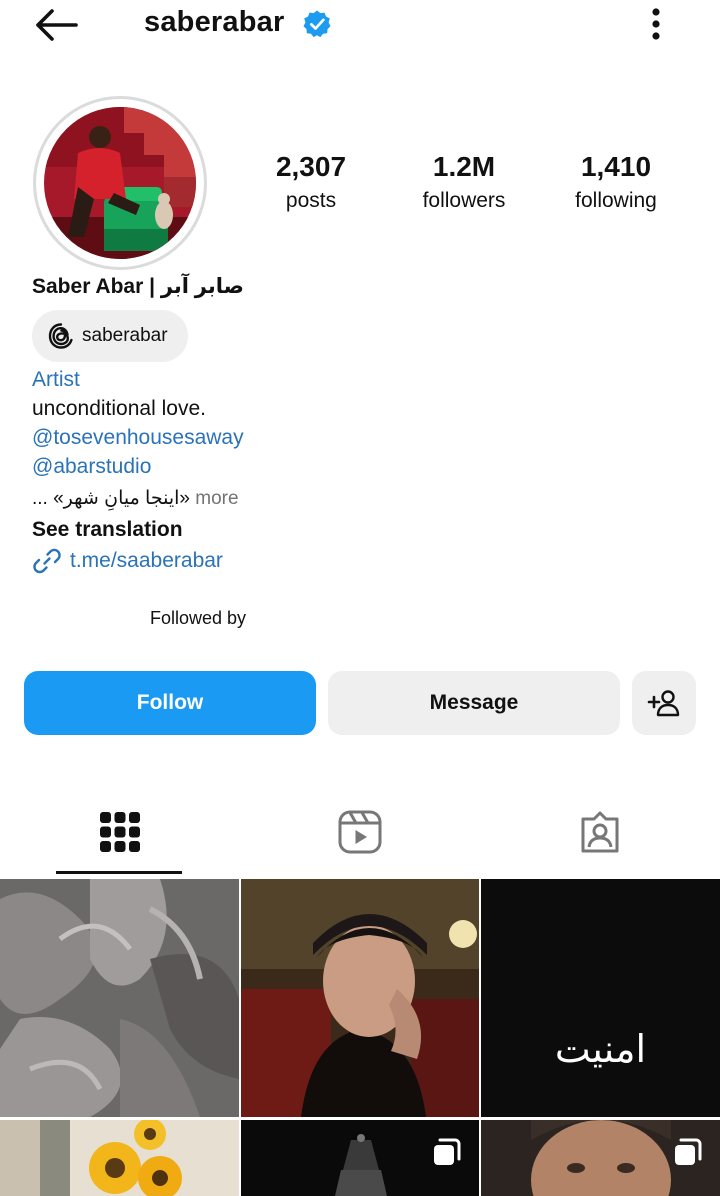  I want to click on followers-count: 1.2M, so click(464, 166).